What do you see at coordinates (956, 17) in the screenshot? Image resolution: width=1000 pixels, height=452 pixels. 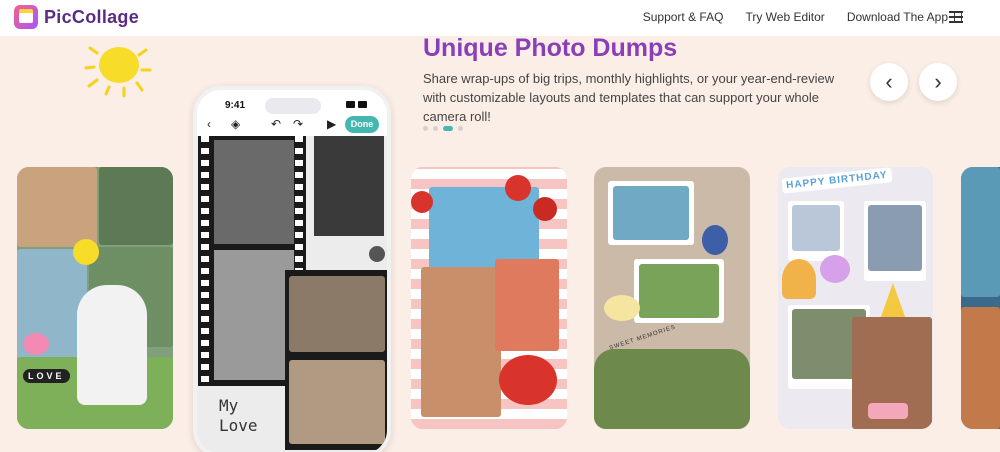 I see `hamburger-menu-icon` at bounding box center [956, 17].